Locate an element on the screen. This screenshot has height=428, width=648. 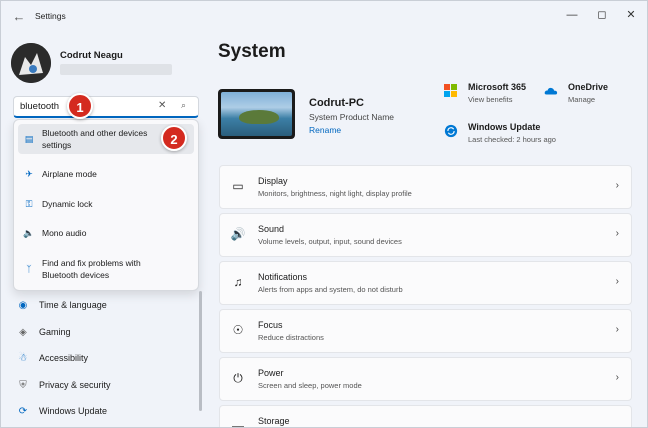
settings-card-storage: ▬ Storage is located at coordinates (425, 416).